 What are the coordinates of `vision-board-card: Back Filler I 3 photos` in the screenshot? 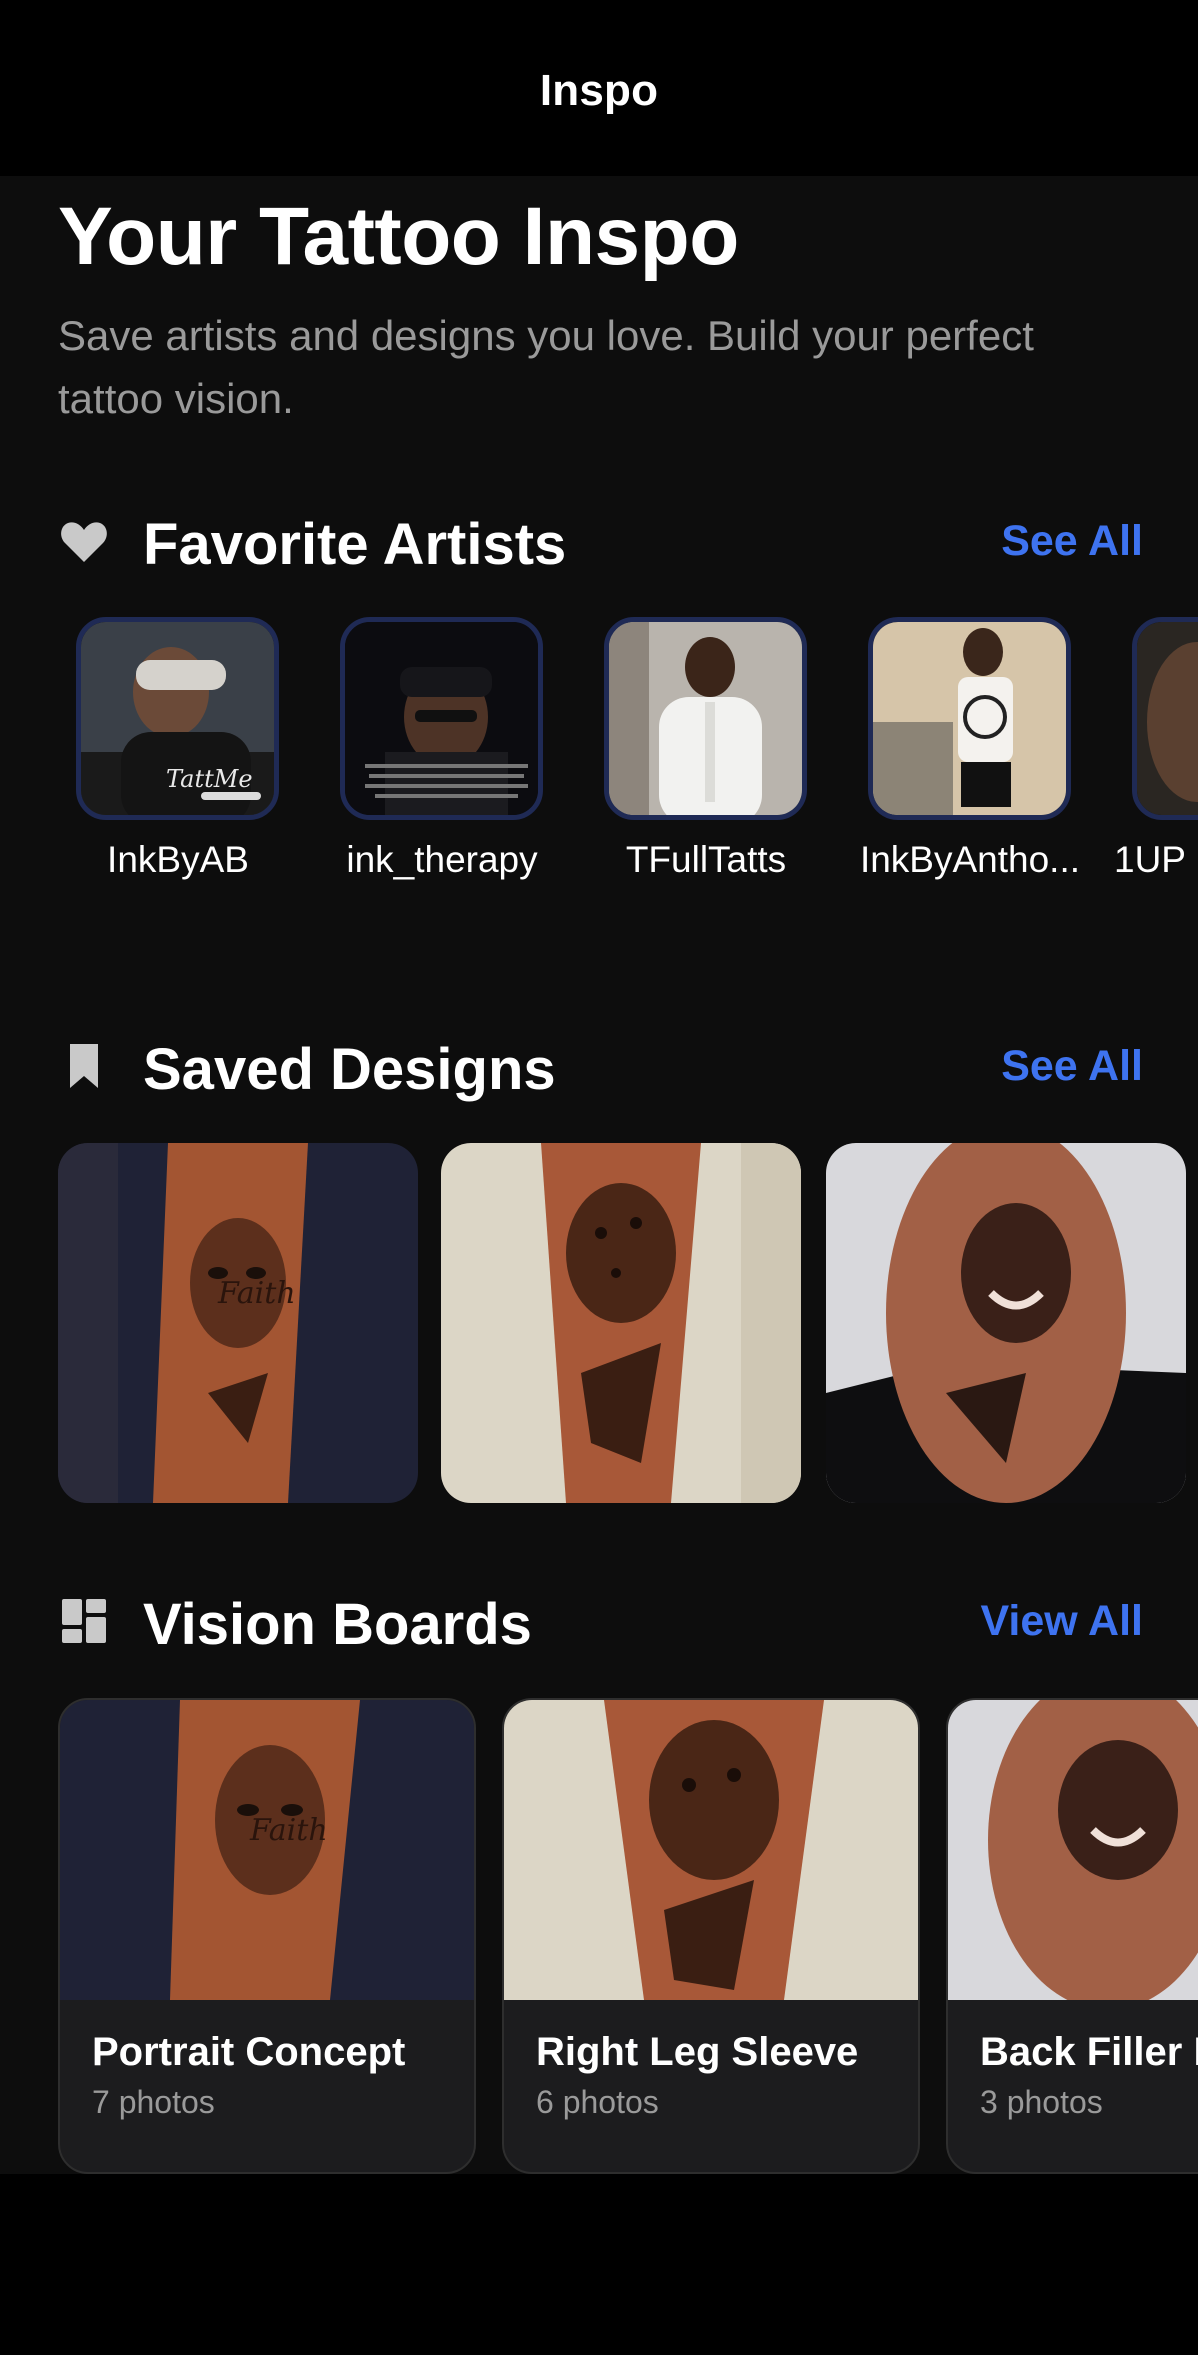 It's located at (1072, 1936).